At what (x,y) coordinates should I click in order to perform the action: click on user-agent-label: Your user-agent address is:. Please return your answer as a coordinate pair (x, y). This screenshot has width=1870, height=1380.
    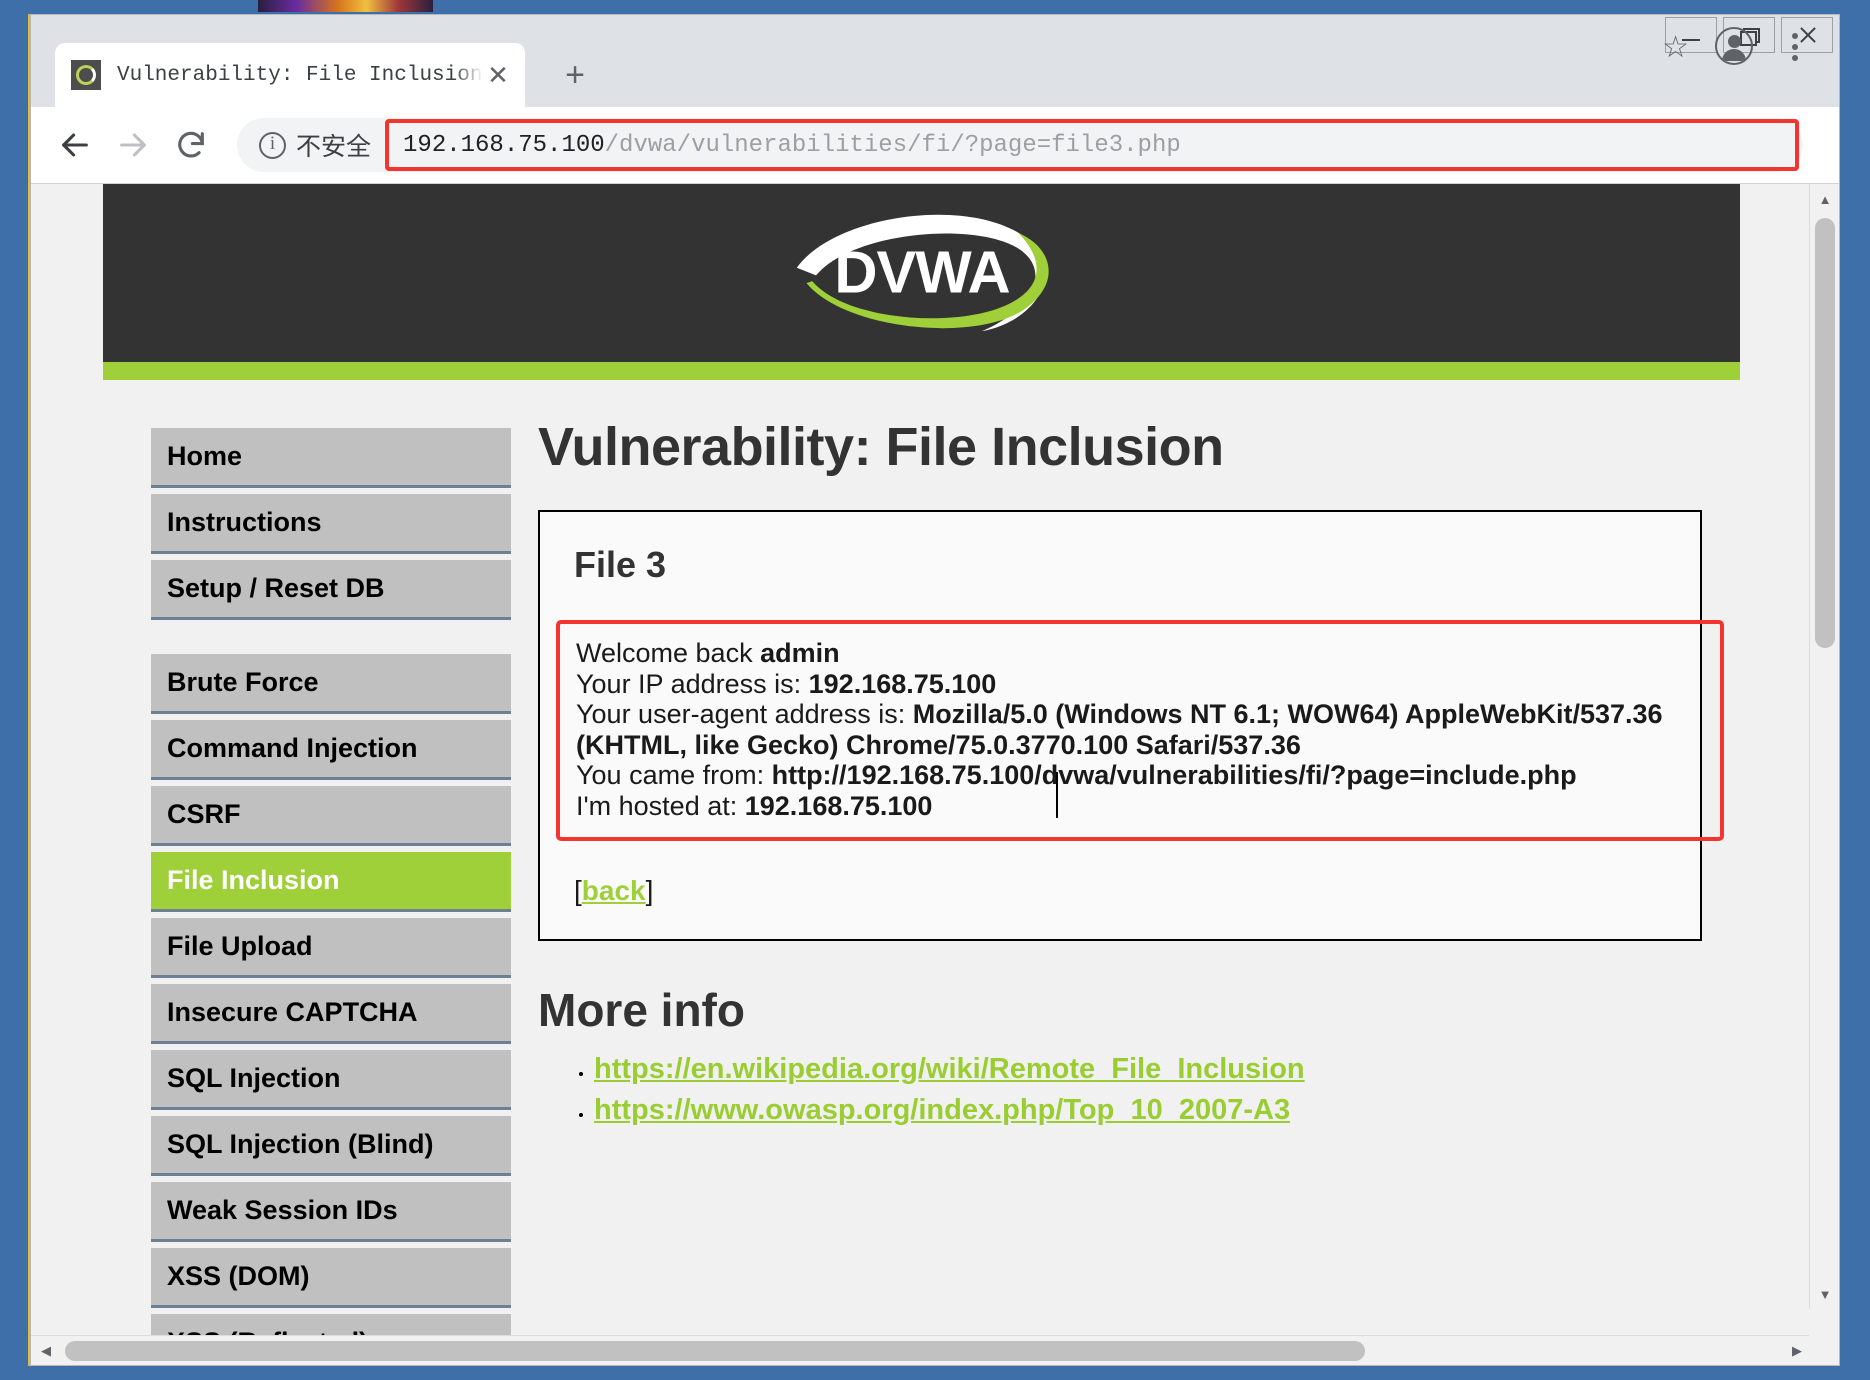
    Looking at the image, I should click on (744, 714).